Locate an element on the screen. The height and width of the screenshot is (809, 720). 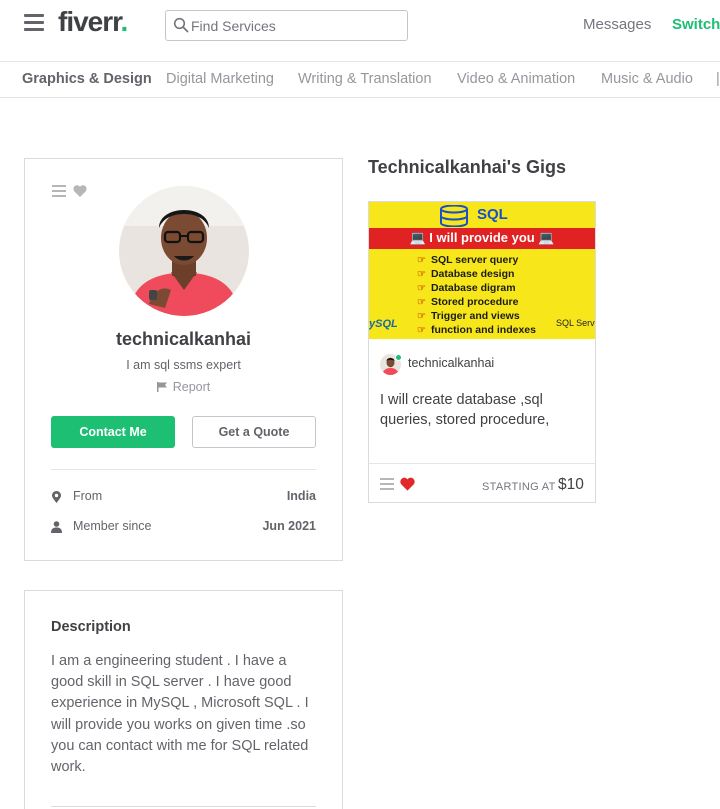
seller-username: technicalkanhai is located at coordinates (183, 339).